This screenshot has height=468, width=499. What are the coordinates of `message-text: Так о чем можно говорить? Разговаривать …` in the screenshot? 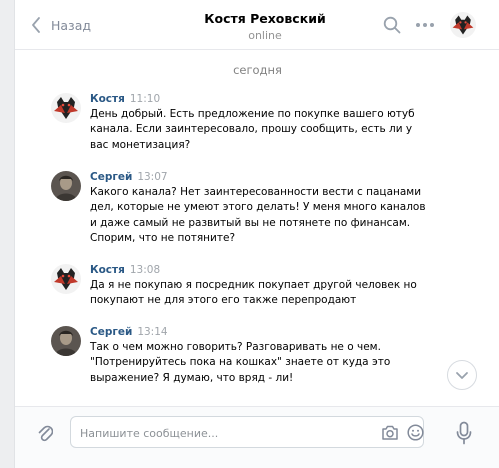 It's located at (240, 362).